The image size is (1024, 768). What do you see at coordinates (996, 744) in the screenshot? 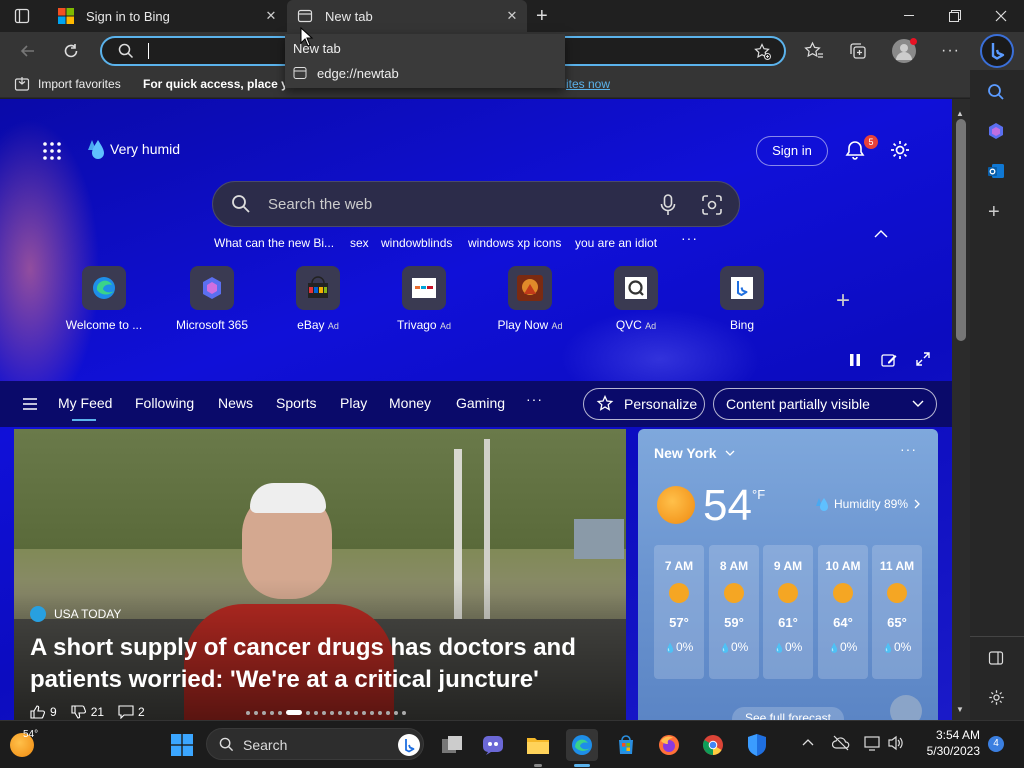
I see `notification-center-badge: 4` at bounding box center [996, 744].